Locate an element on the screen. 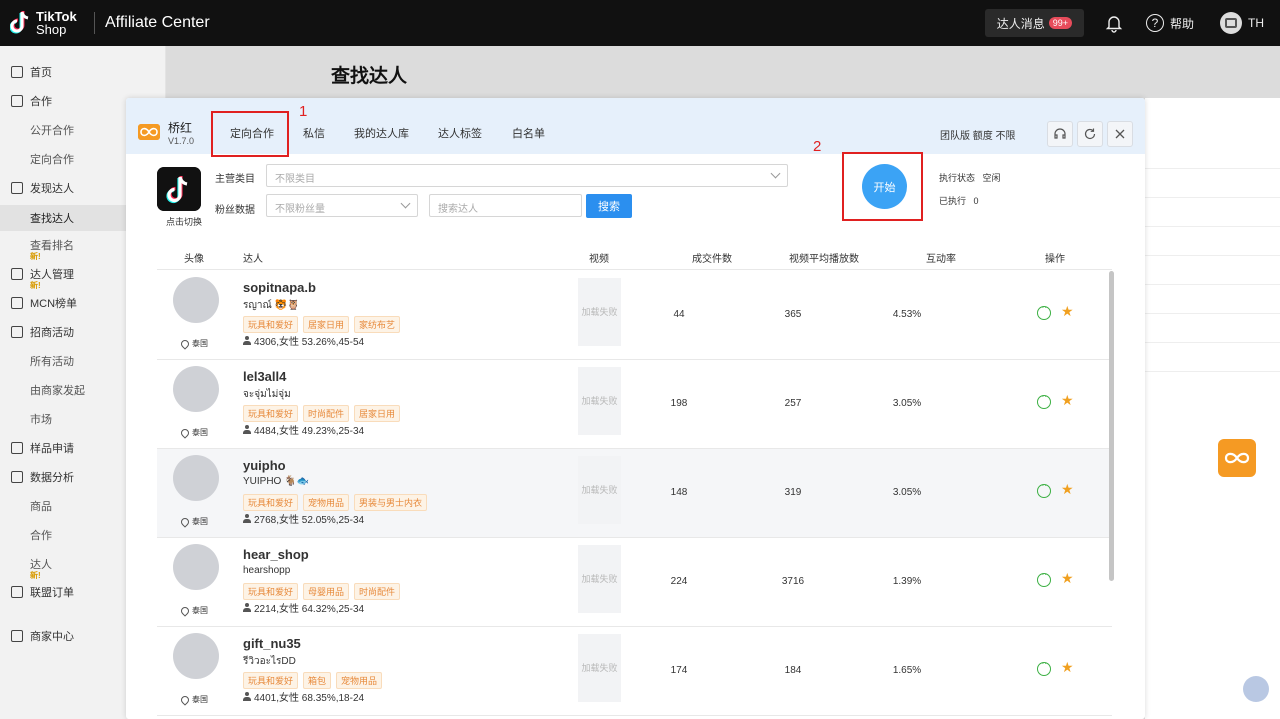 This screenshot has width=1280, height=719. category-tag: 宠物用品 is located at coordinates (359, 680).